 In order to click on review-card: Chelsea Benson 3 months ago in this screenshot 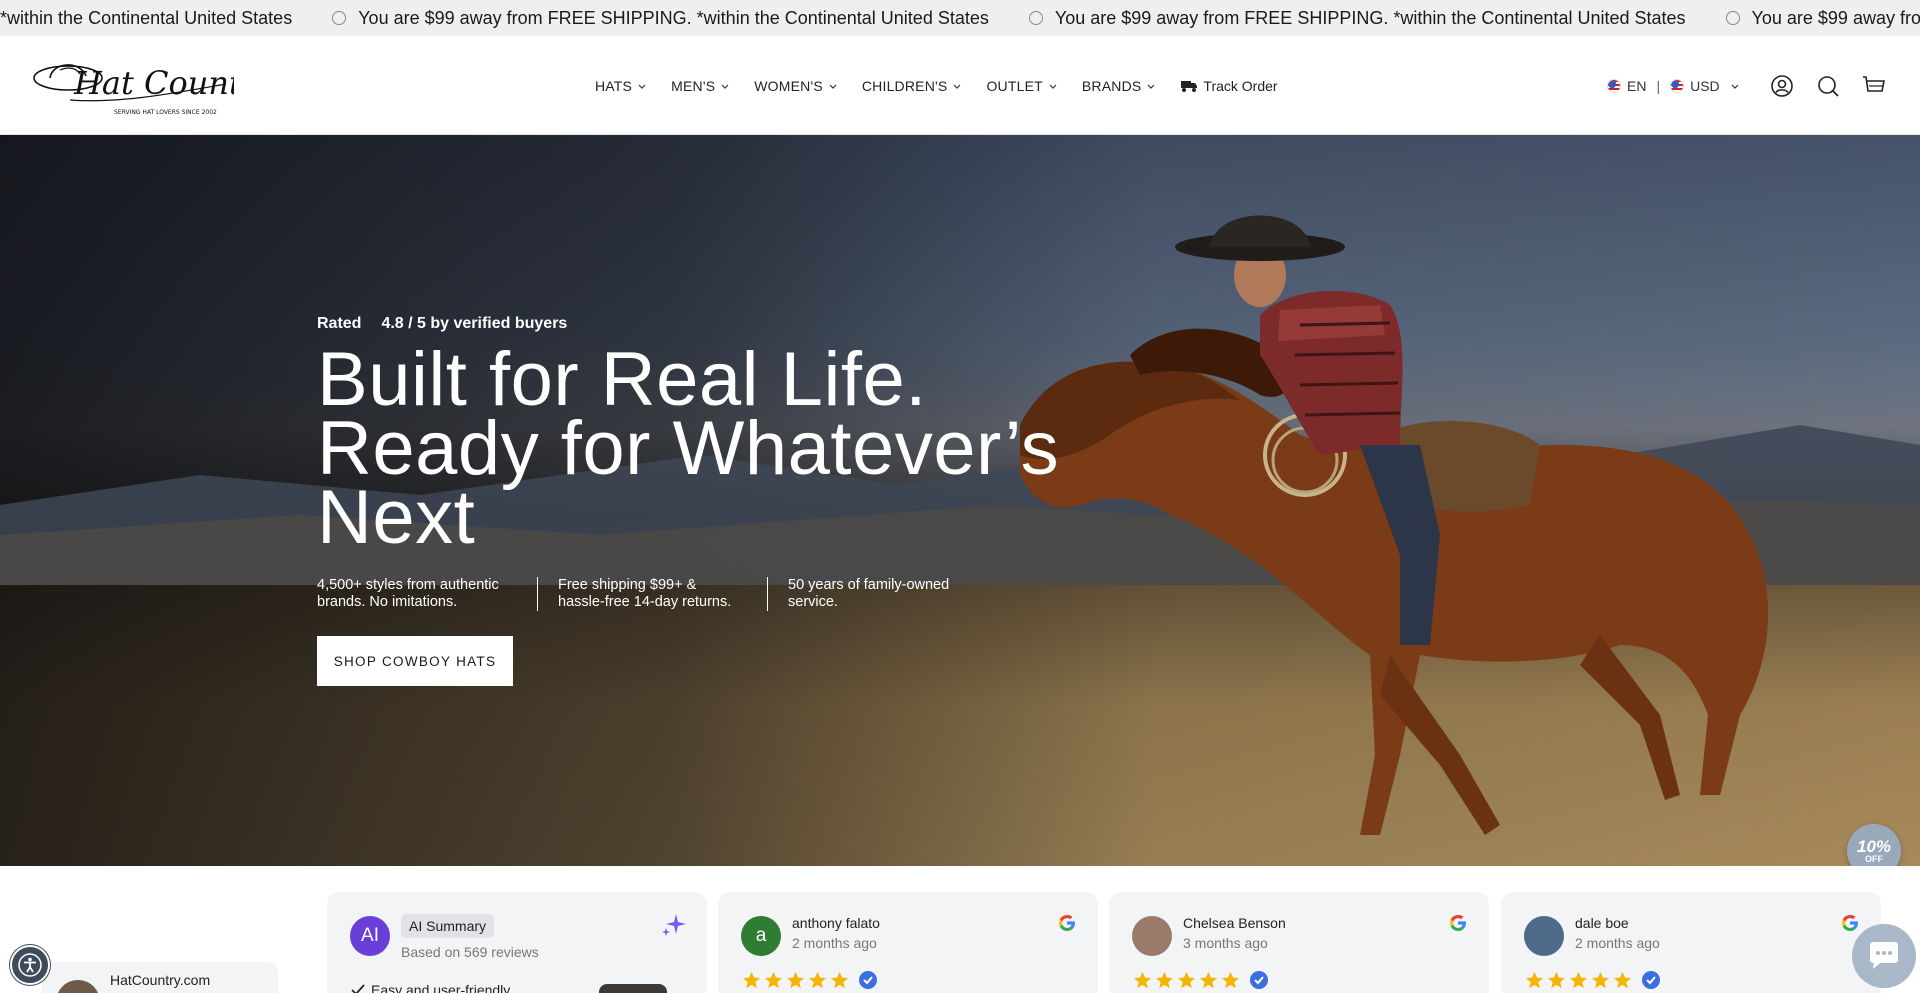, I will do `click(1299, 942)`.